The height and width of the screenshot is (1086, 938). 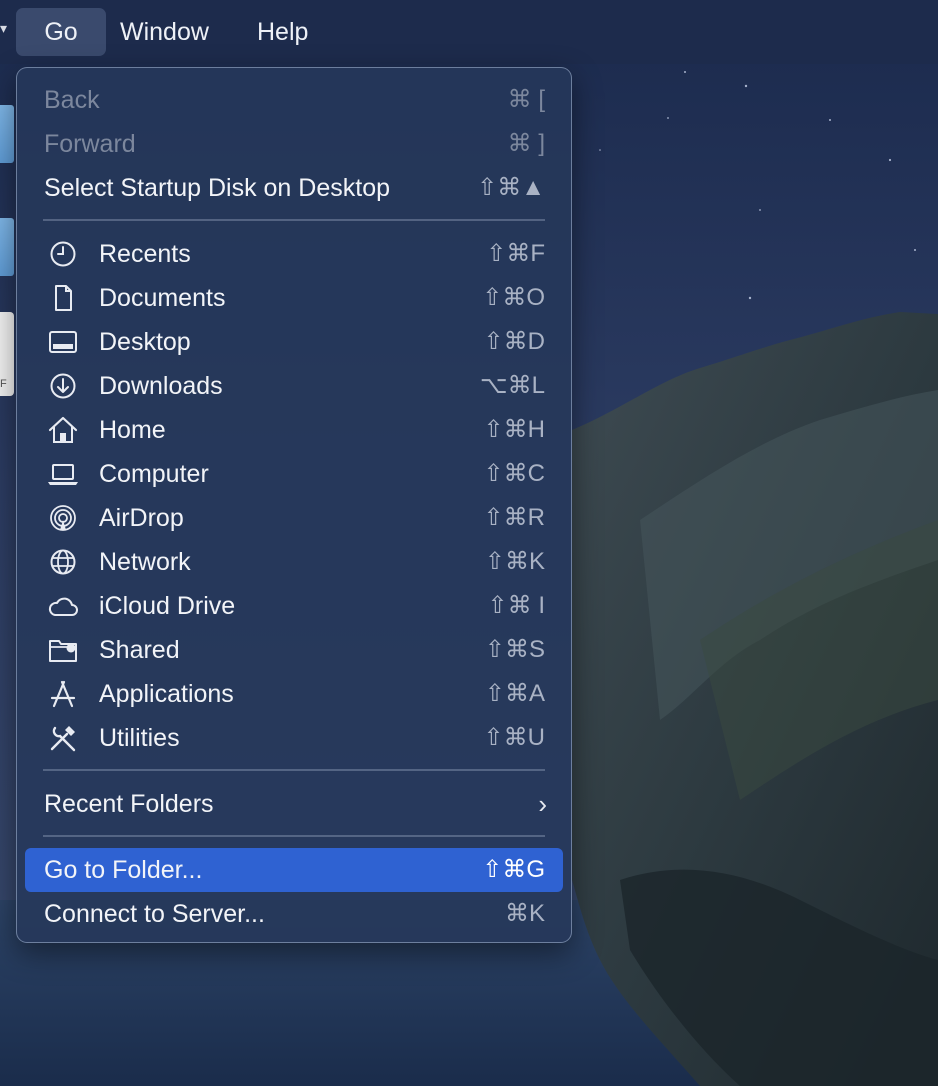 What do you see at coordinates (63, 650) in the screenshot?
I see `shared-folder-icon` at bounding box center [63, 650].